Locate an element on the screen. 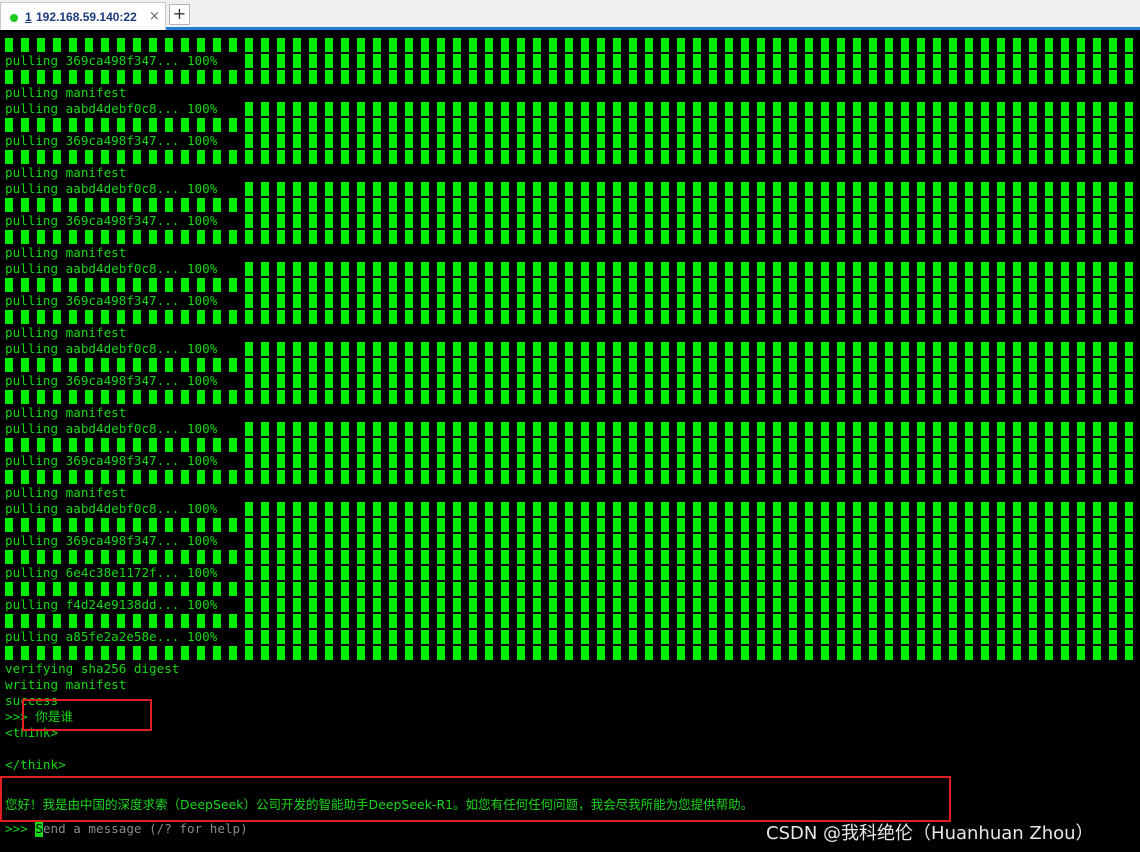 The image size is (1140, 852). user-query-text: >>> 你是谁 is located at coordinates (39, 717).